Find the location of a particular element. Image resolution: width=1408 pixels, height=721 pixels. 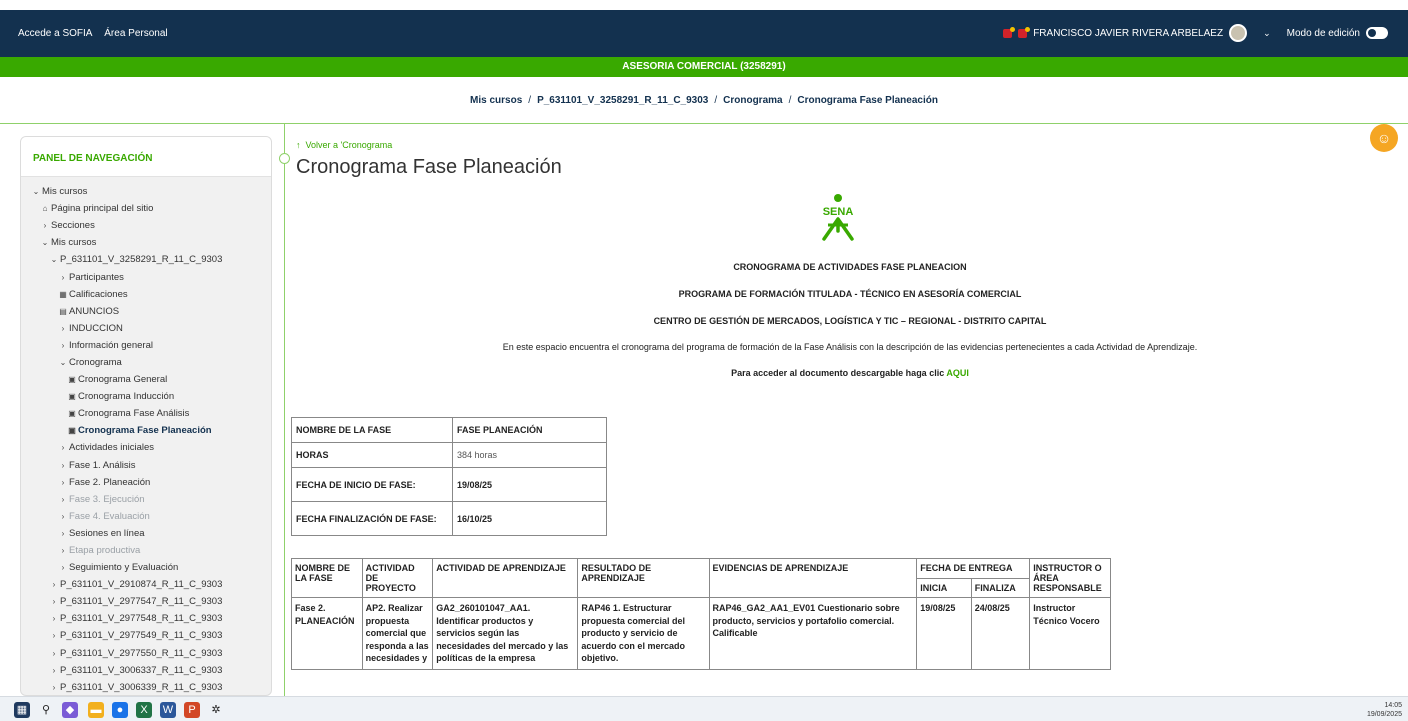

avatar is located at coordinates (1238, 33).